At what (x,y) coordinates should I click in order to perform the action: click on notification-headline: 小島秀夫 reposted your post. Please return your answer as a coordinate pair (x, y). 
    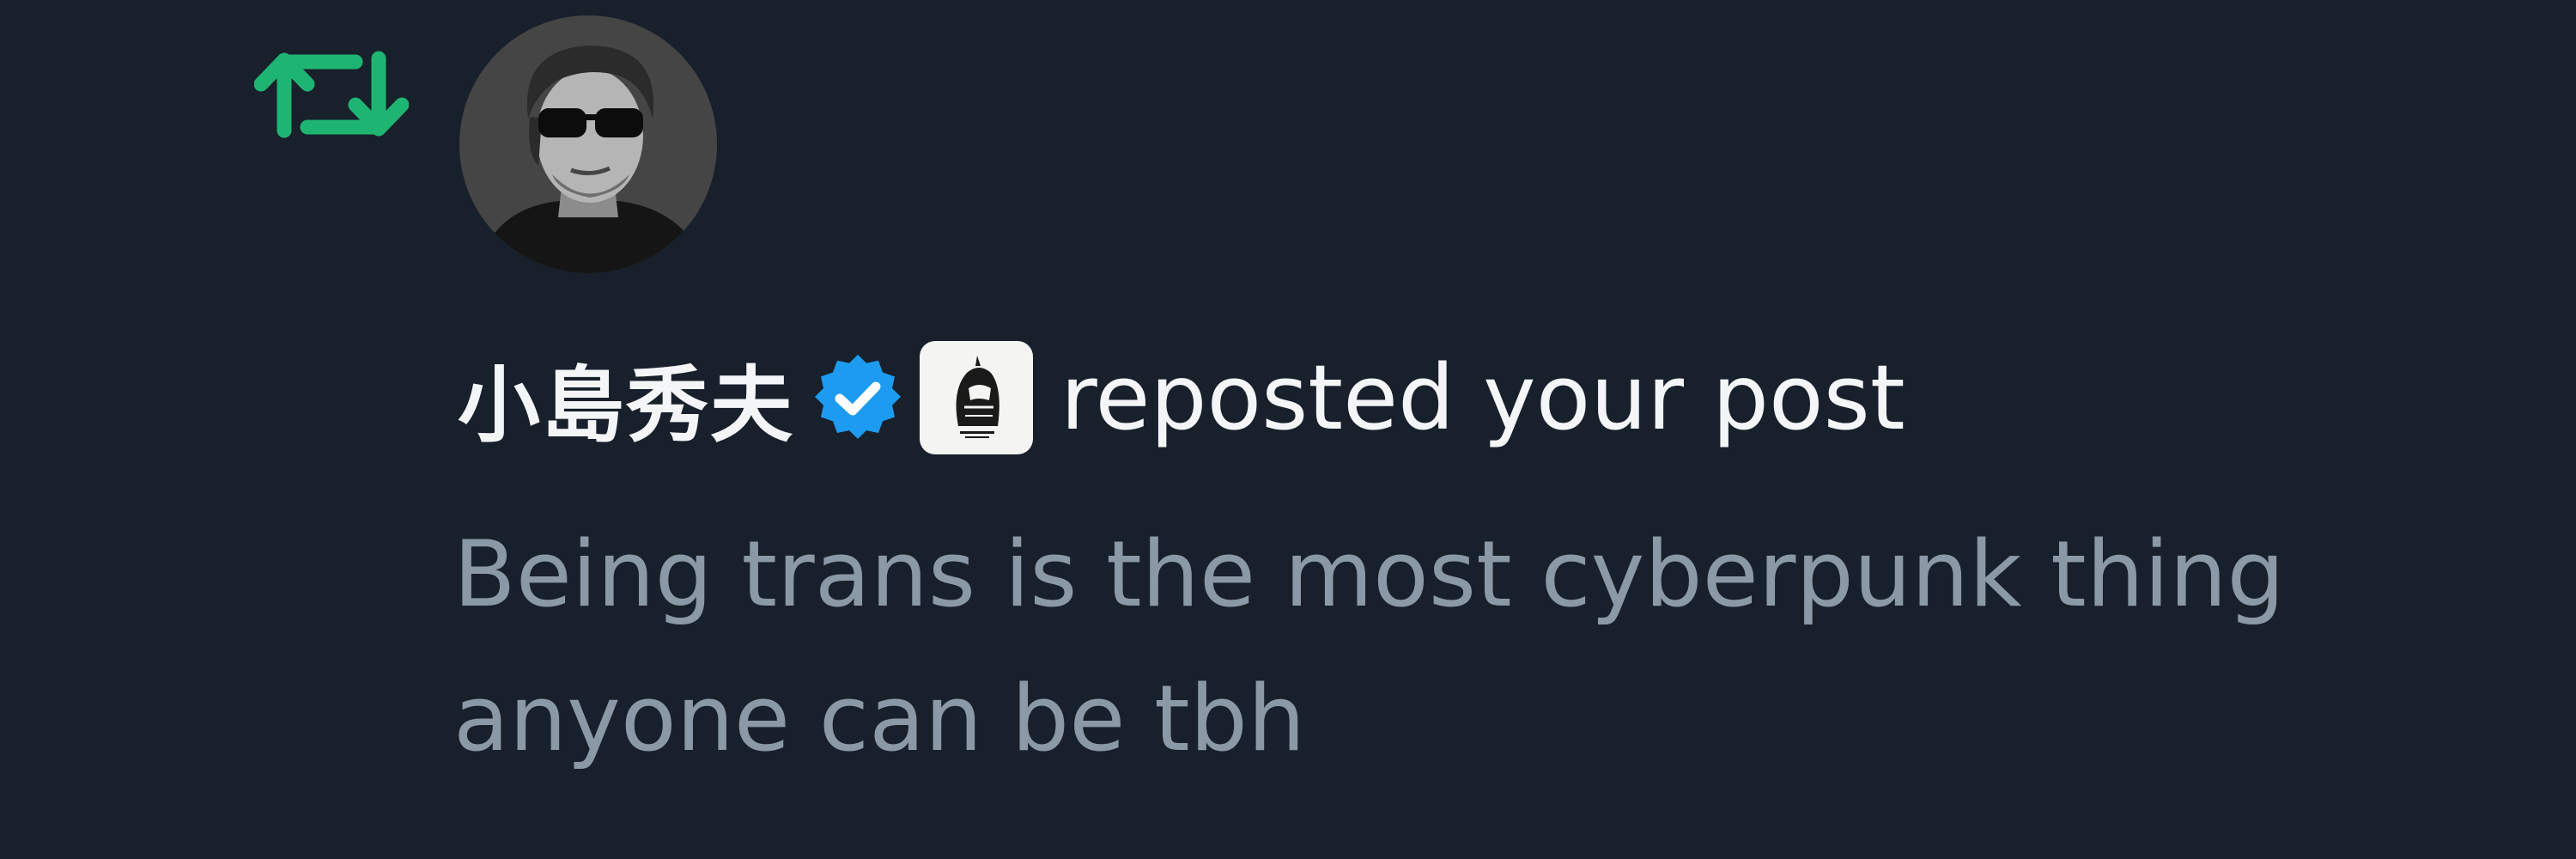
    Looking at the image, I should click on (1445, 398).